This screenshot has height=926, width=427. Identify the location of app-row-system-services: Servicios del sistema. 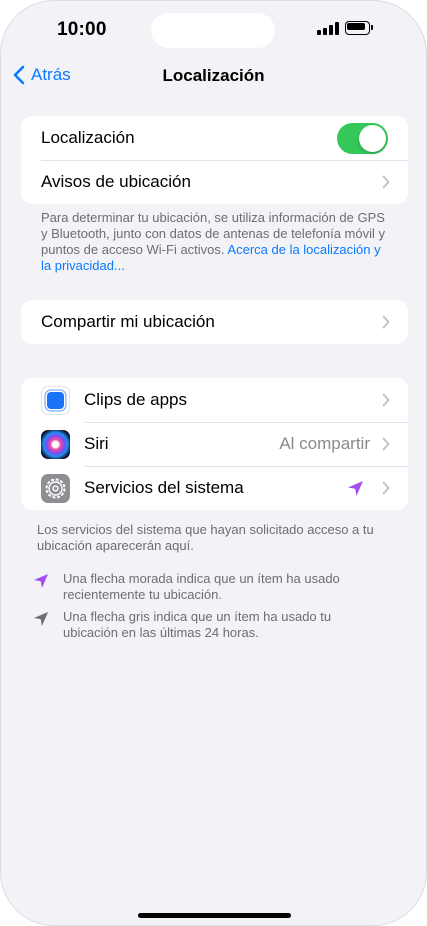
(214, 488).